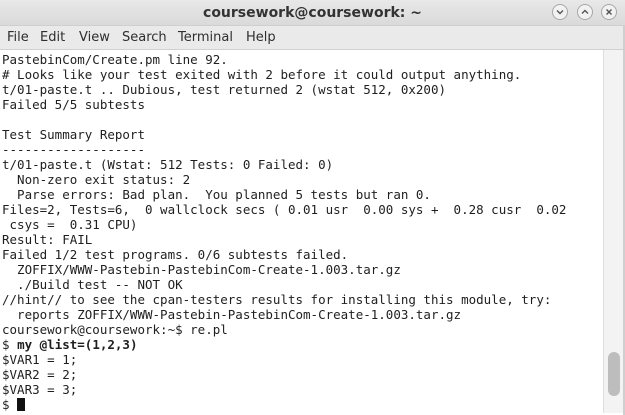  Describe the element at coordinates (613, 231) in the screenshot. I see `scrollbar` at that location.